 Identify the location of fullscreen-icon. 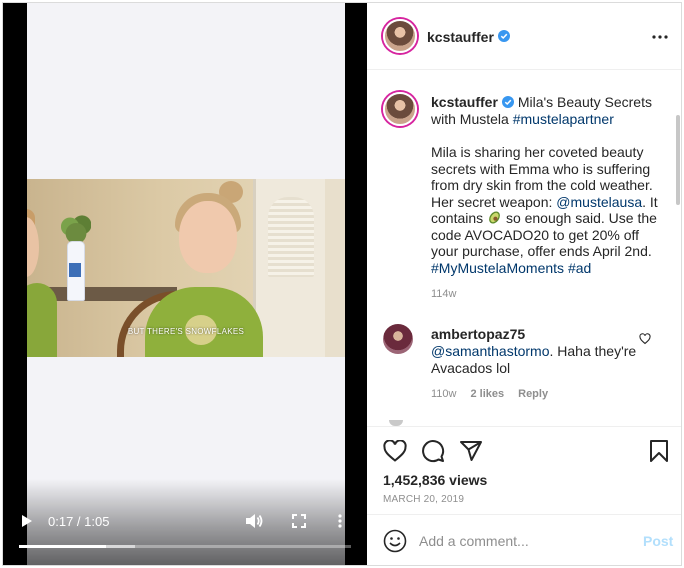
(299, 521).